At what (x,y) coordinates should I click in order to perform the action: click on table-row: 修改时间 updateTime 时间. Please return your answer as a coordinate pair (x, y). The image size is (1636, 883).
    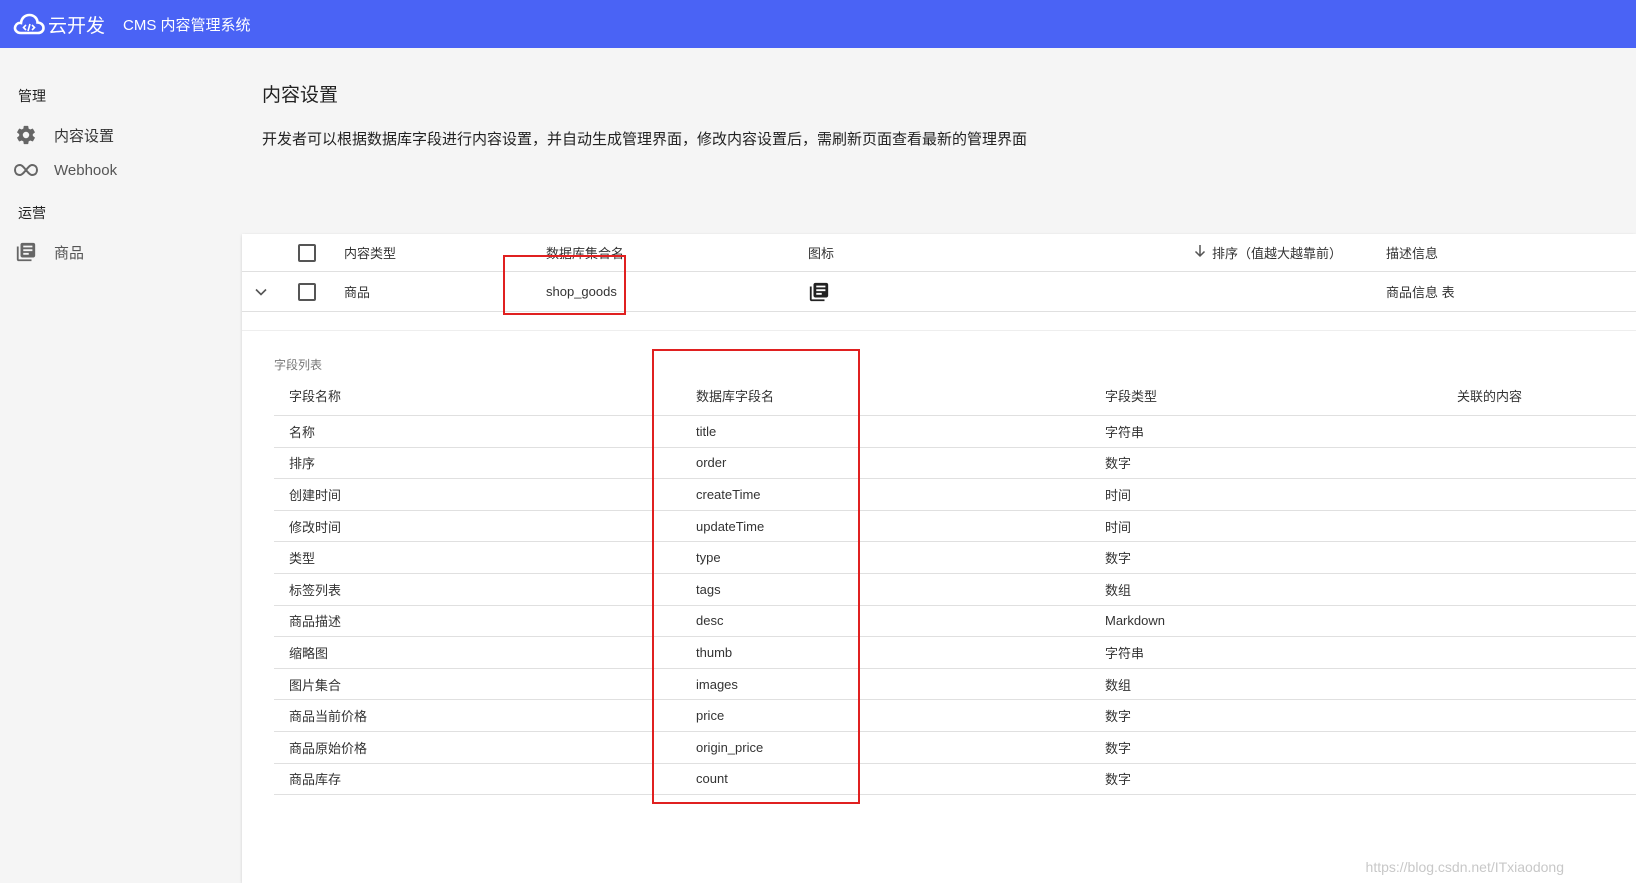
    Looking at the image, I should click on (955, 527).